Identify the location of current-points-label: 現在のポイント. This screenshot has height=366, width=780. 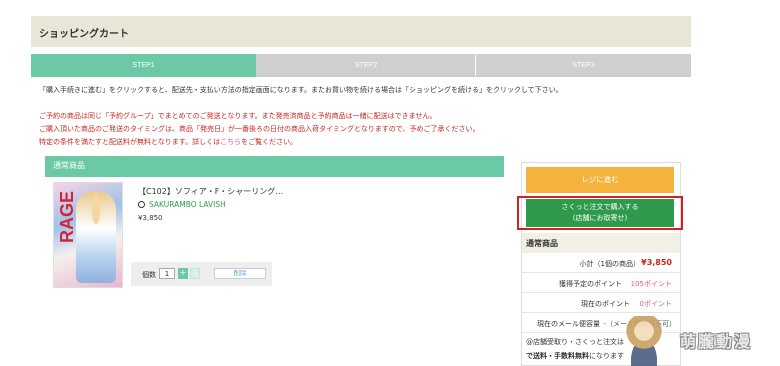
(605, 304).